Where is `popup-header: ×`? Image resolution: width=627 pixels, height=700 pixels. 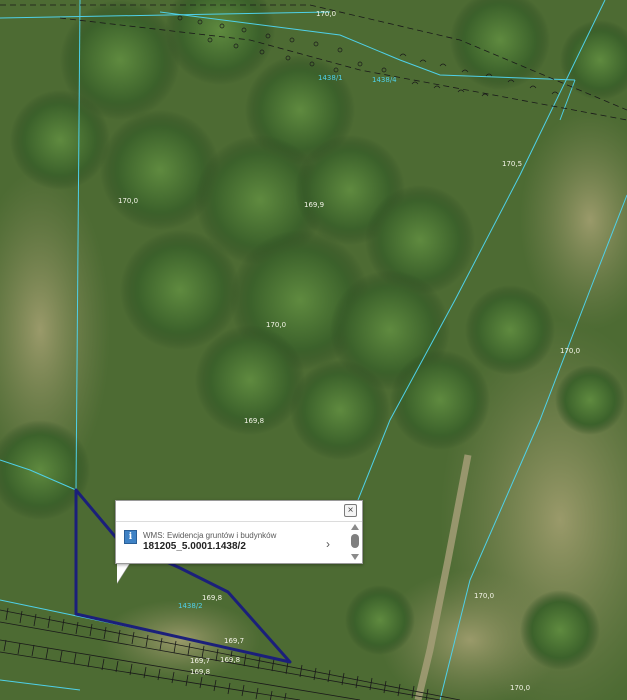 popup-header: × is located at coordinates (239, 511).